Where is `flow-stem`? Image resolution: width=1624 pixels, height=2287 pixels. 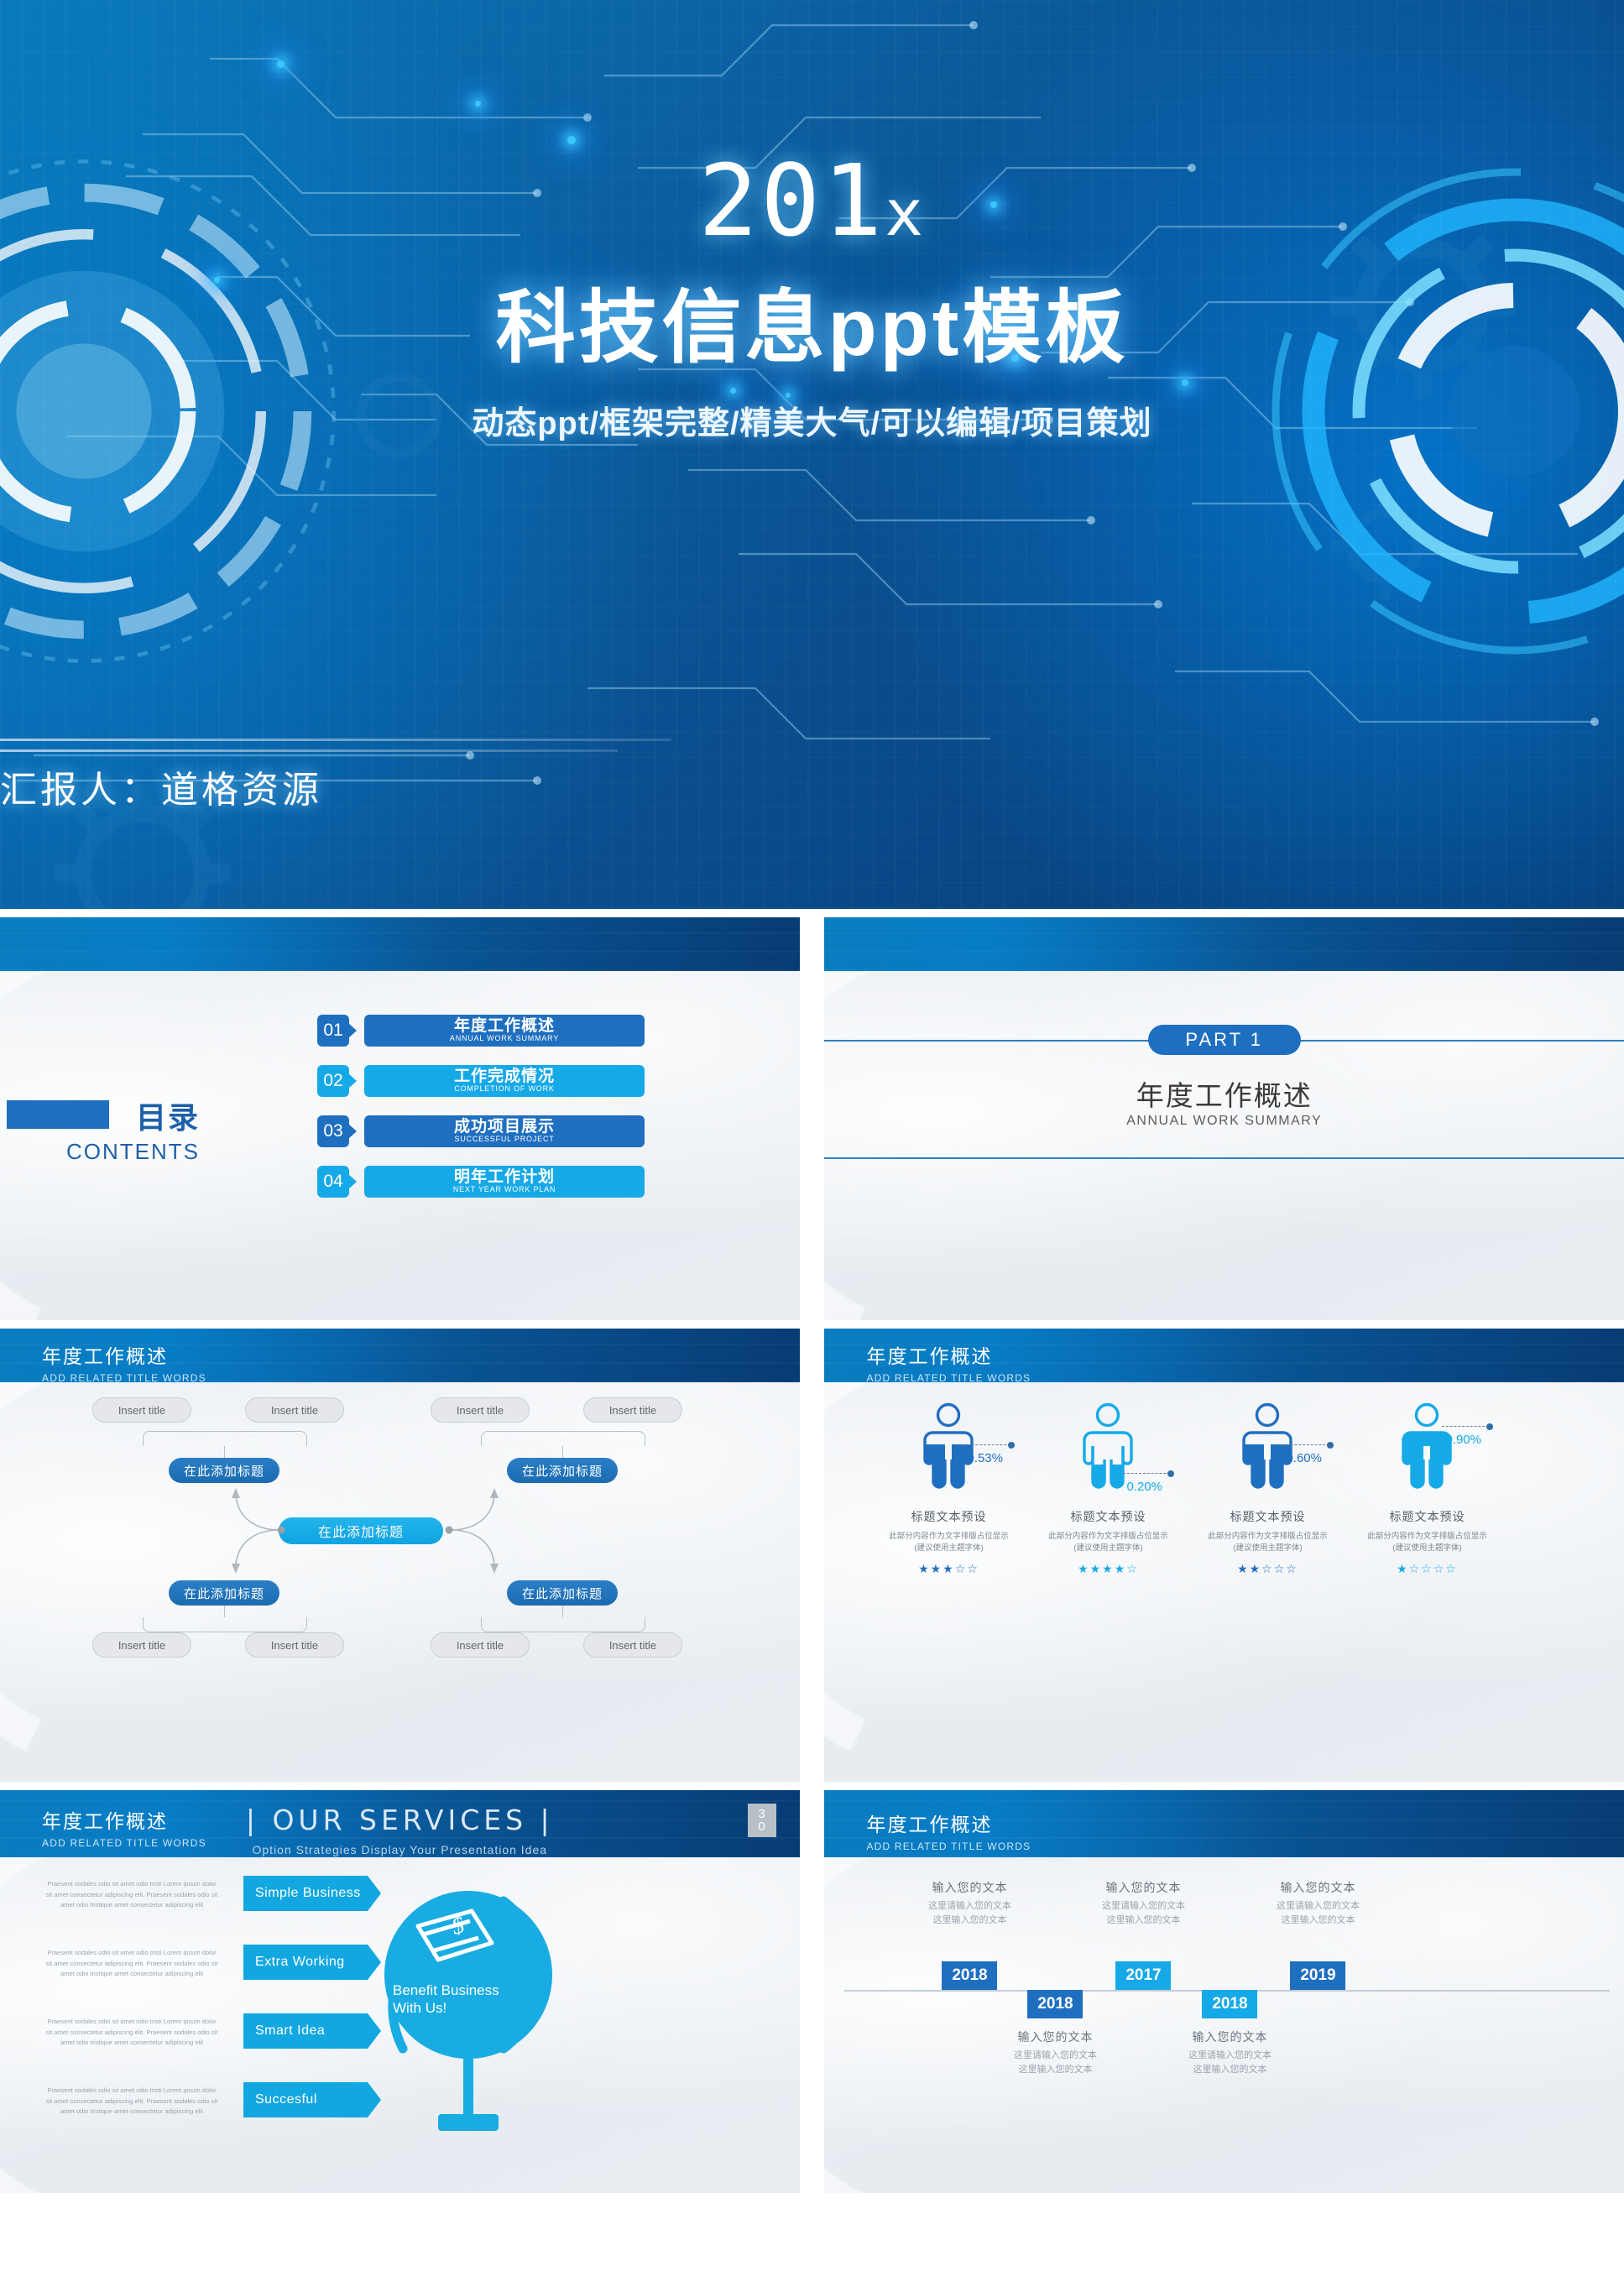 flow-stem is located at coordinates (563, 1612).